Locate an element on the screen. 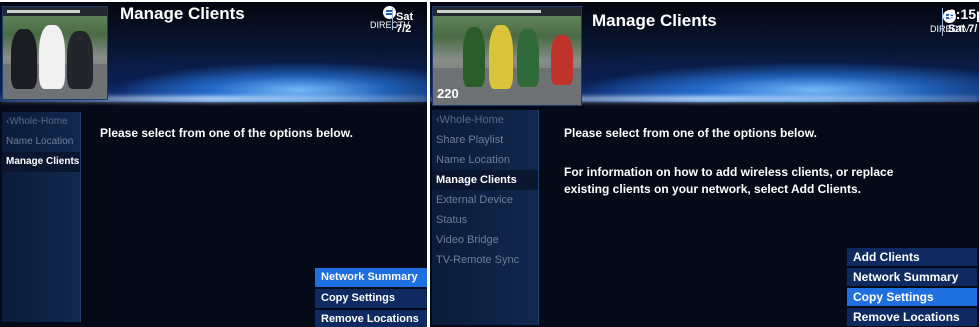  sidebar-menu: ‹Whole-Home Name Location Manage Clients is located at coordinates (41, 217).